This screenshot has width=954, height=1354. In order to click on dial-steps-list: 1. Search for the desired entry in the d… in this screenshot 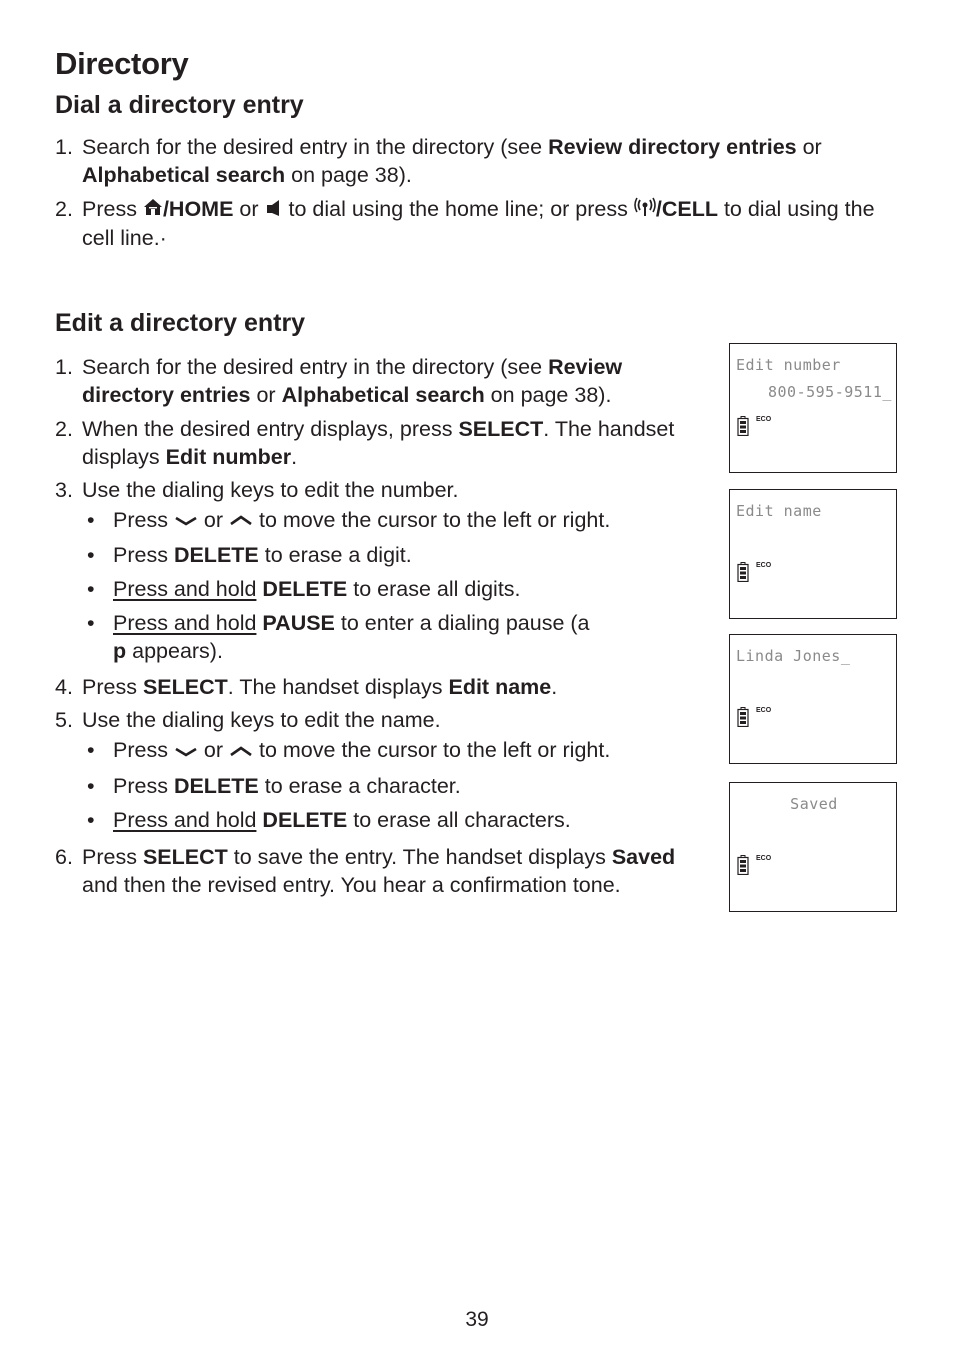, I will do `click(475, 192)`.